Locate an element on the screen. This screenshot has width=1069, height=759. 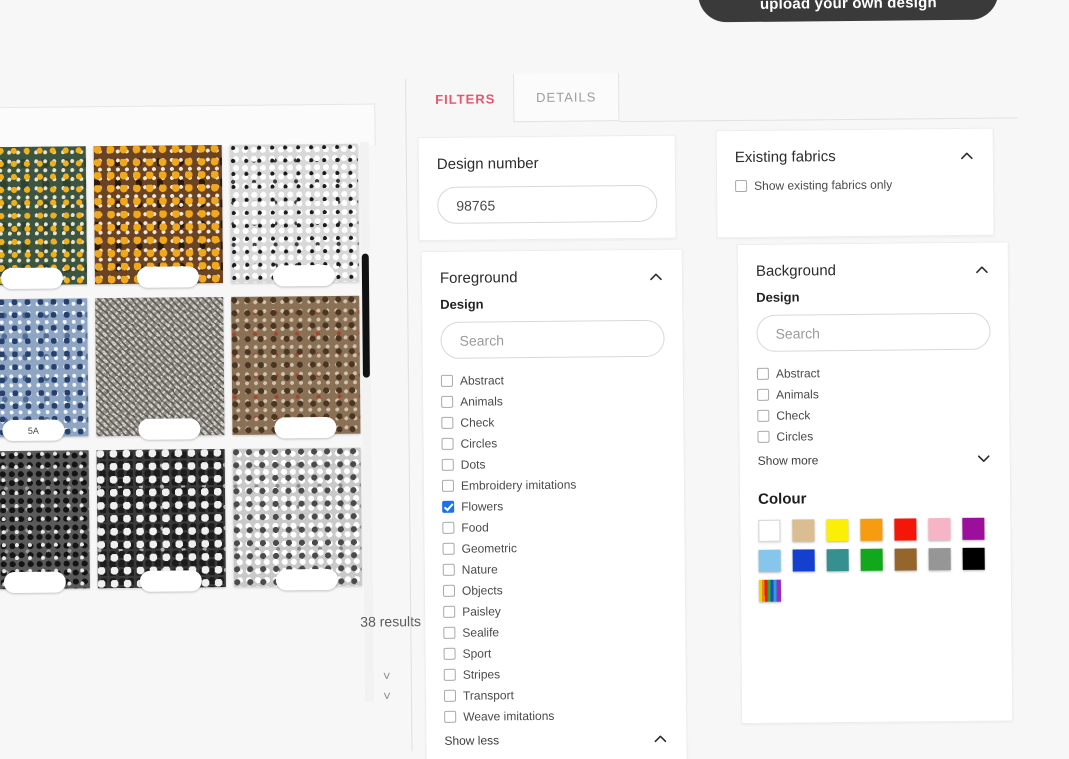
foreground-option-row: Animals is located at coordinates (553, 401).